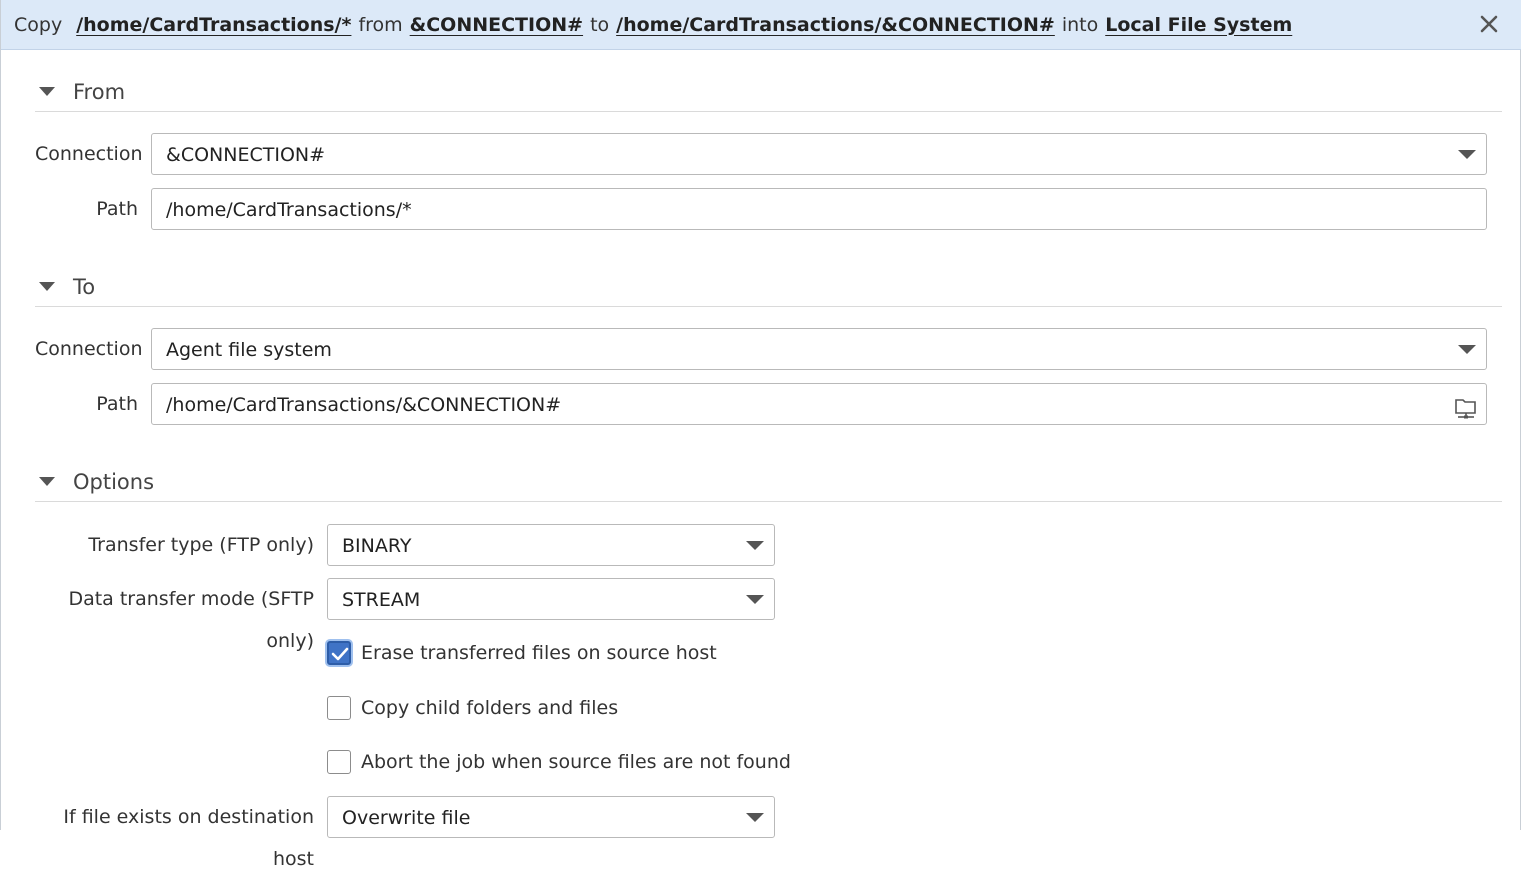  Describe the element at coordinates (188, 838) in the screenshot. I see `if-file-exists-label: If file exists on destination host` at that location.